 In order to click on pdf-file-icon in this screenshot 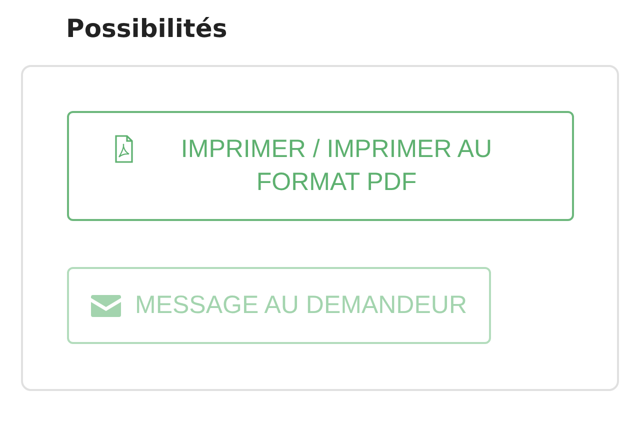, I will do `click(123, 149)`.